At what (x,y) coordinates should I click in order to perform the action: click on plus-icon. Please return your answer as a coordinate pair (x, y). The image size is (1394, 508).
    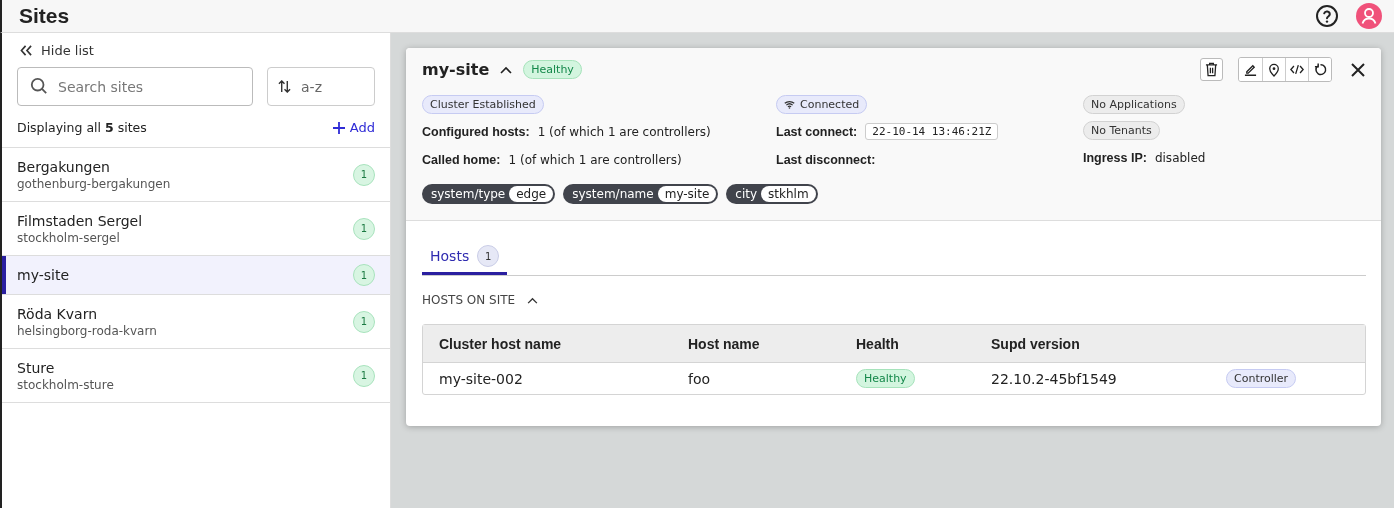
    Looking at the image, I should click on (338, 127).